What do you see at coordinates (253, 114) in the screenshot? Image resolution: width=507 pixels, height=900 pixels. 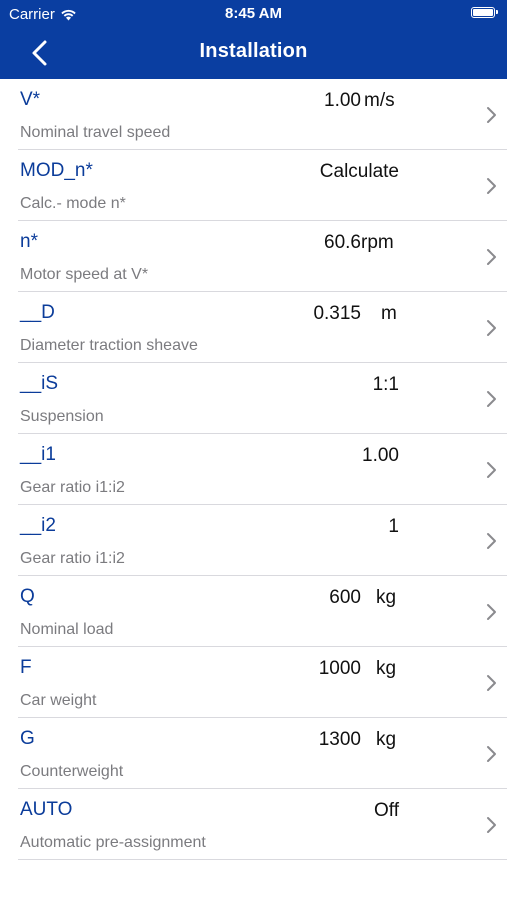 I see `parameter-row: V* Nominal travel speed 1.00 m/s` at bounding box center [253, 114].